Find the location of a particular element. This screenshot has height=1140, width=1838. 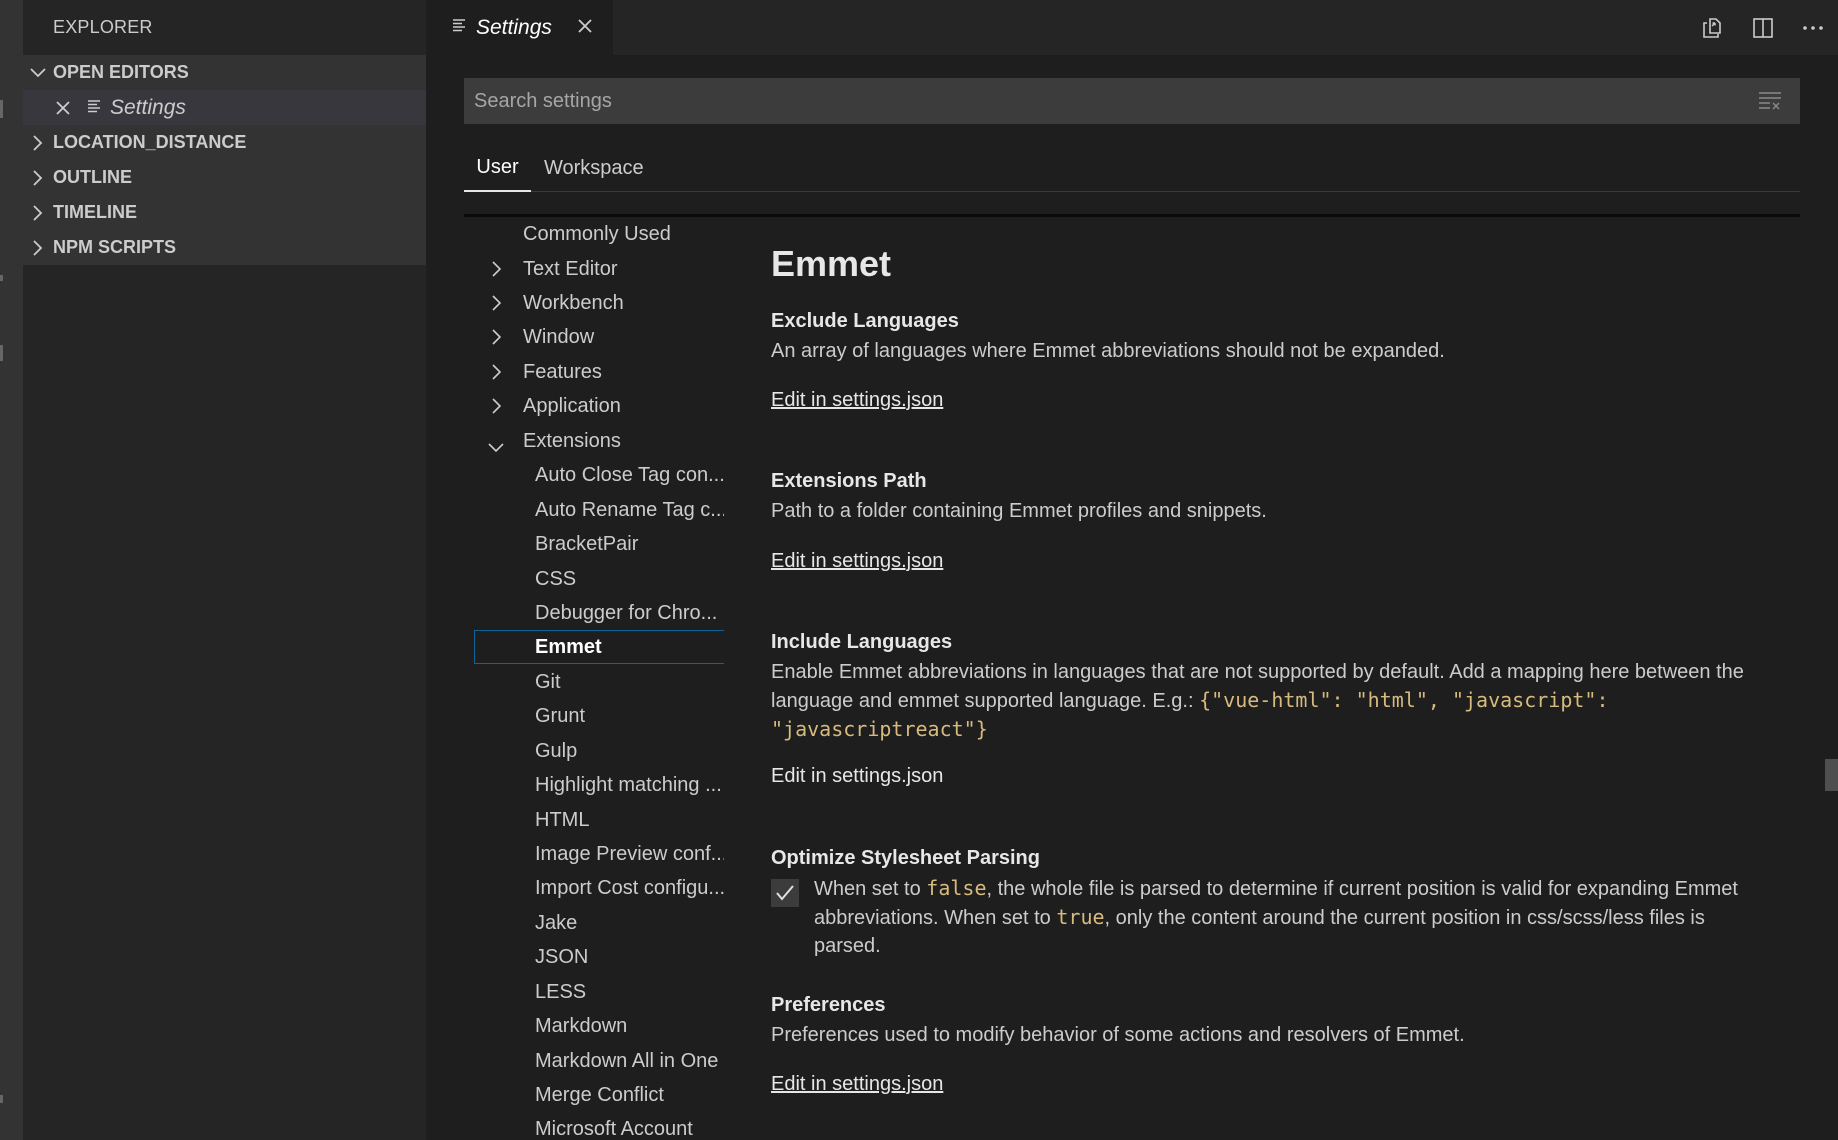

setting-title-optimize-stylesheet-parsing: Optimize Stylesheet Parsing is located at coordinates (905, 858).